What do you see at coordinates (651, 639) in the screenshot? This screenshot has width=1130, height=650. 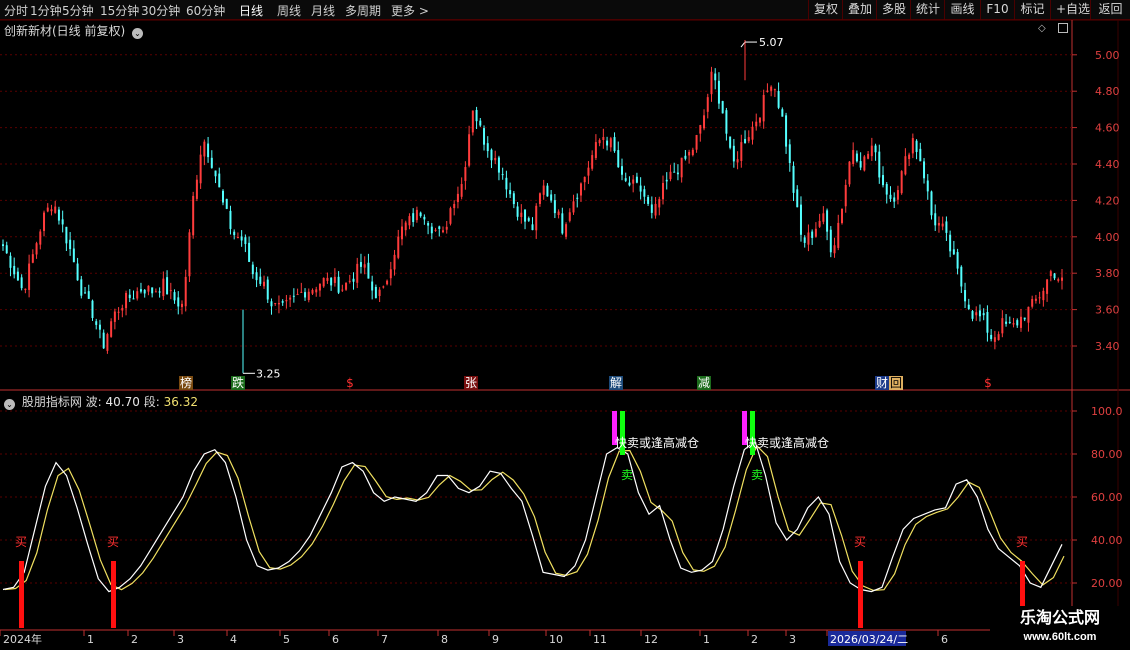 I see `date-label: 12` at bounding box center [651, 639].